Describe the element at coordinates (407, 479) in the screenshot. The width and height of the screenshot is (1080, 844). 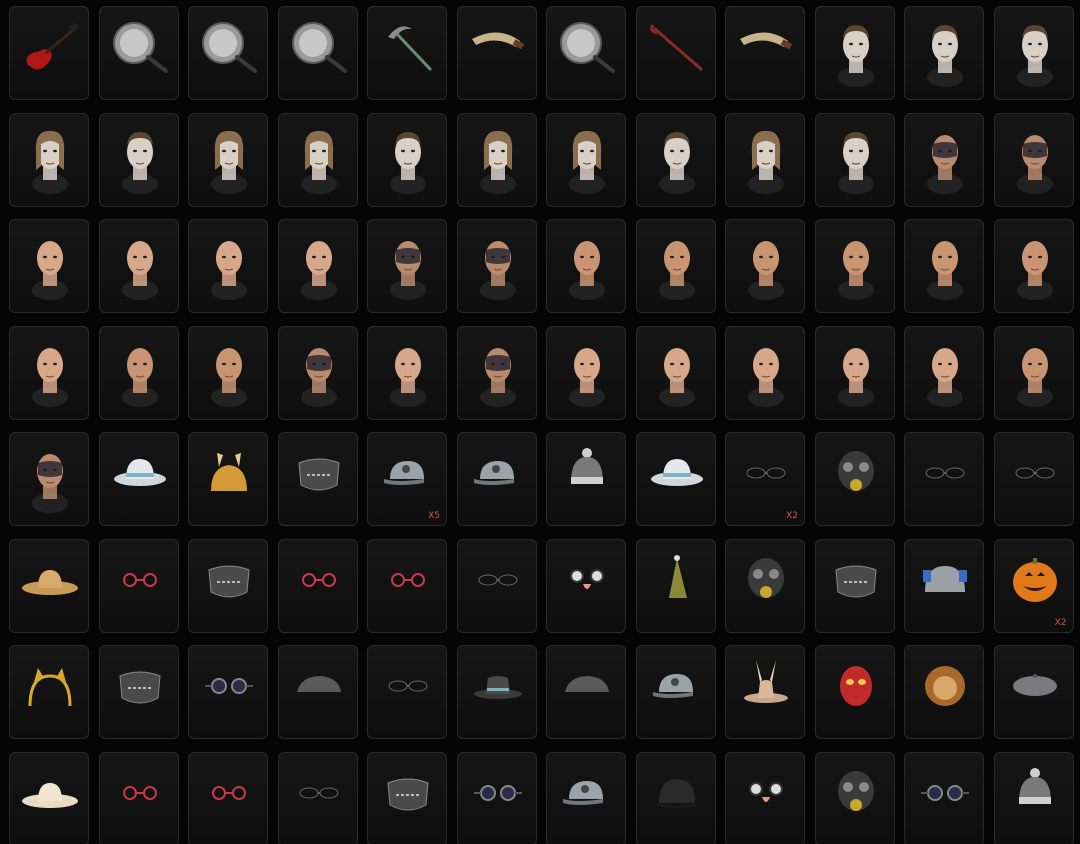
I see `inventory-slot: X5` at that location.